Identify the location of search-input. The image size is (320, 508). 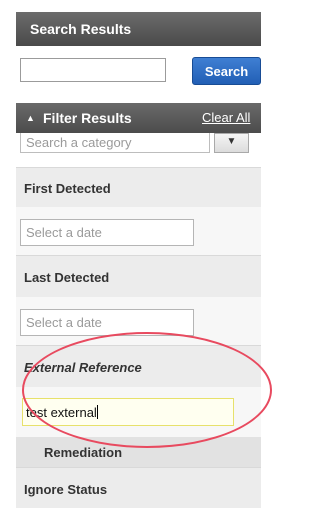
(93, 70).